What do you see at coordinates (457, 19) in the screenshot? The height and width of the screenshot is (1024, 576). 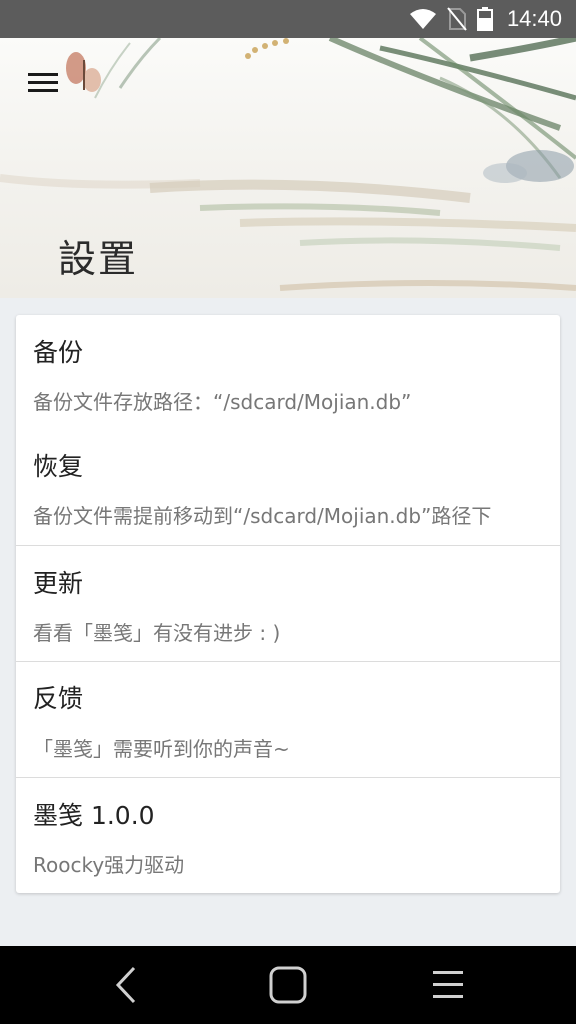 I see `no-sim-icon` at bounding box center [457, 19].